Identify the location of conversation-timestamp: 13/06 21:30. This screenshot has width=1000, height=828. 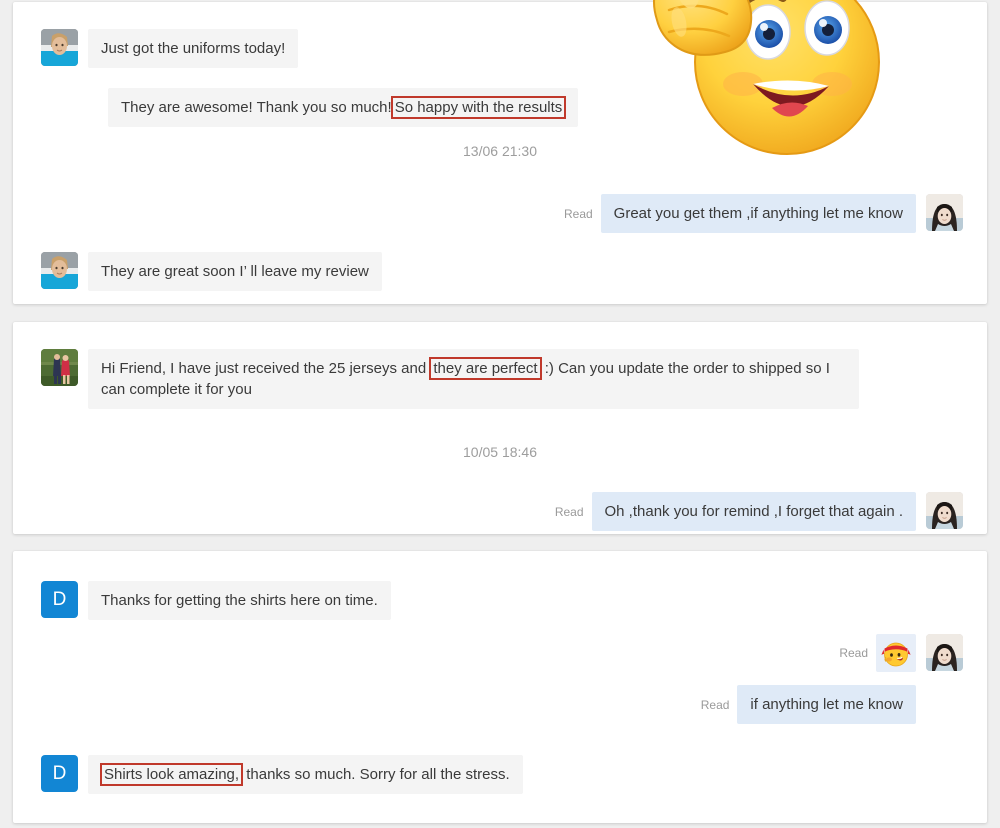
(500, 151).